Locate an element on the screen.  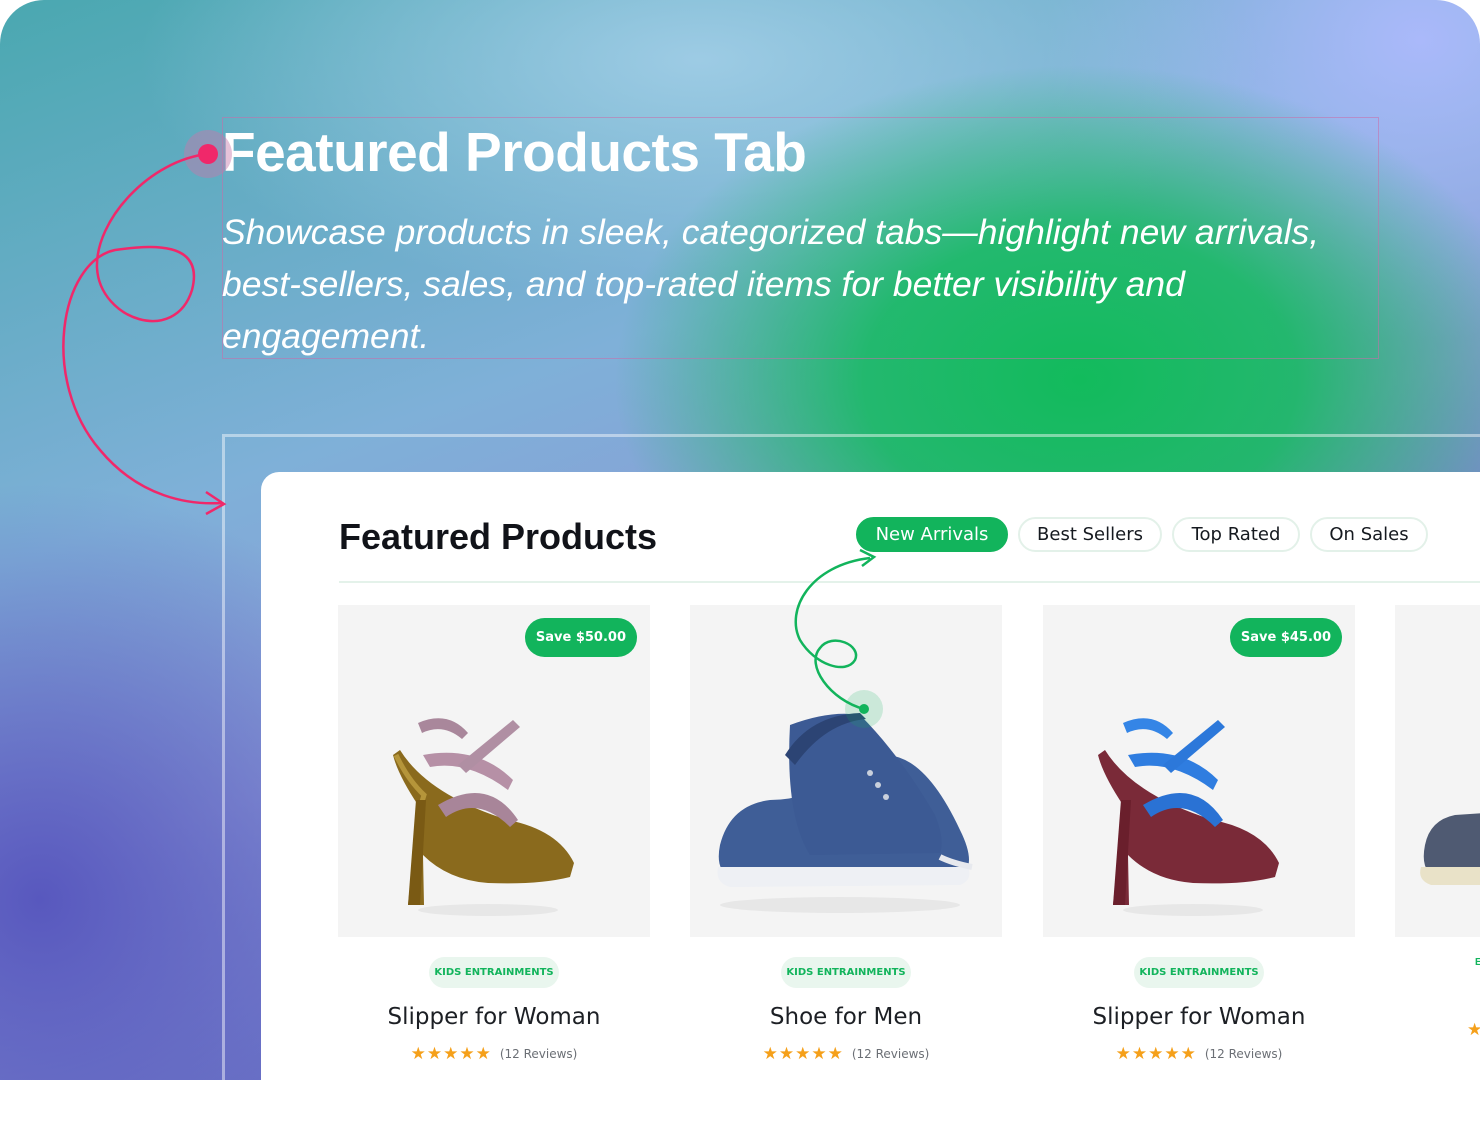
tab-on-sales: On Sales is located at coordinates (1369, 534).